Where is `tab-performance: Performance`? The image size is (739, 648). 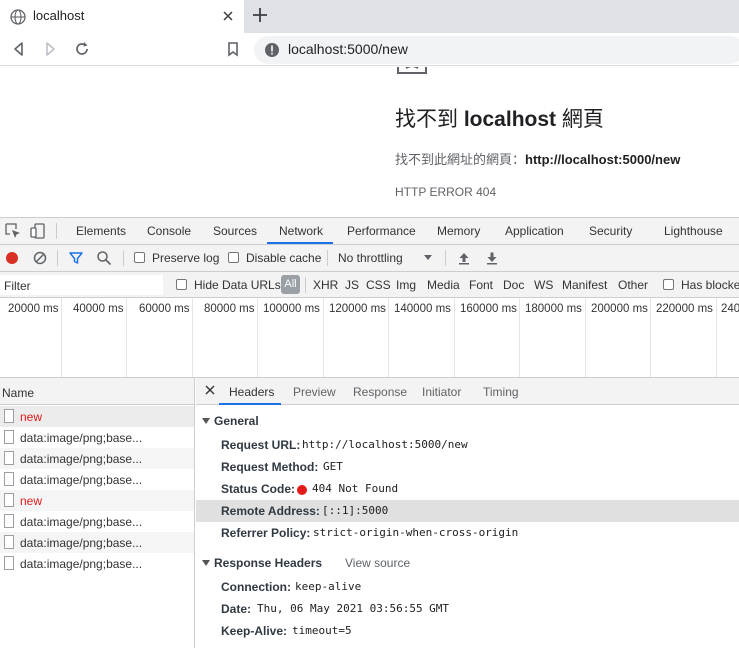 tab-performance: Performance is located at coordinates (381, 231).